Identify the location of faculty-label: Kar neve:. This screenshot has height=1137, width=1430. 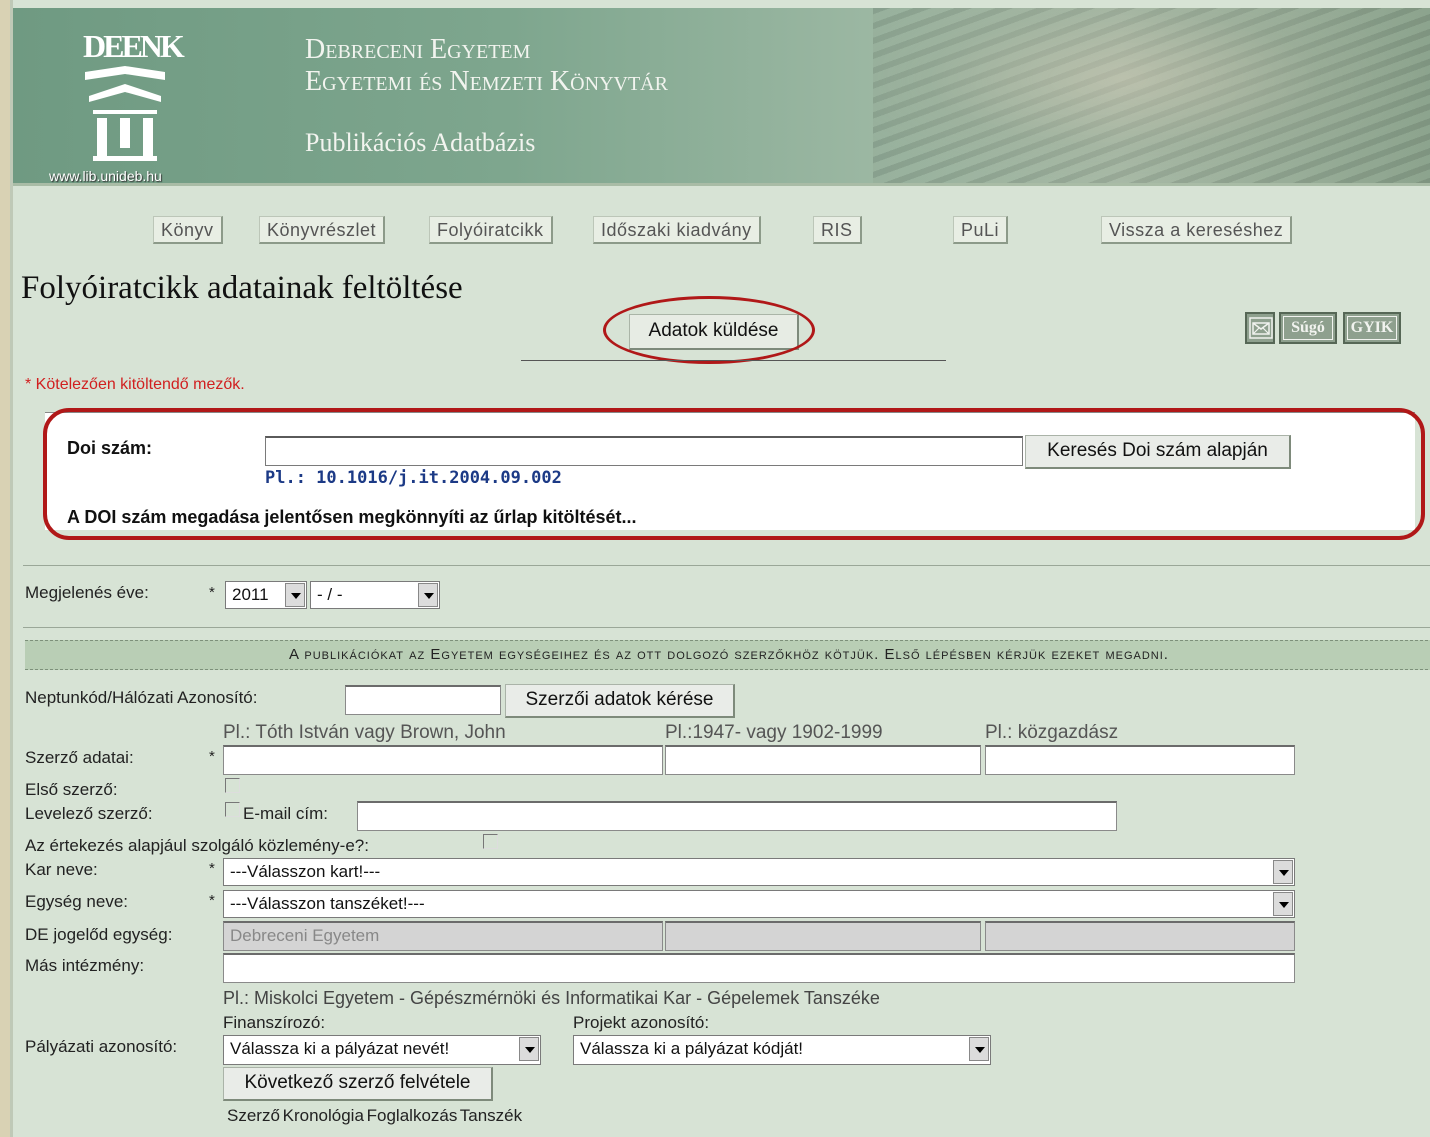
(61, 869).